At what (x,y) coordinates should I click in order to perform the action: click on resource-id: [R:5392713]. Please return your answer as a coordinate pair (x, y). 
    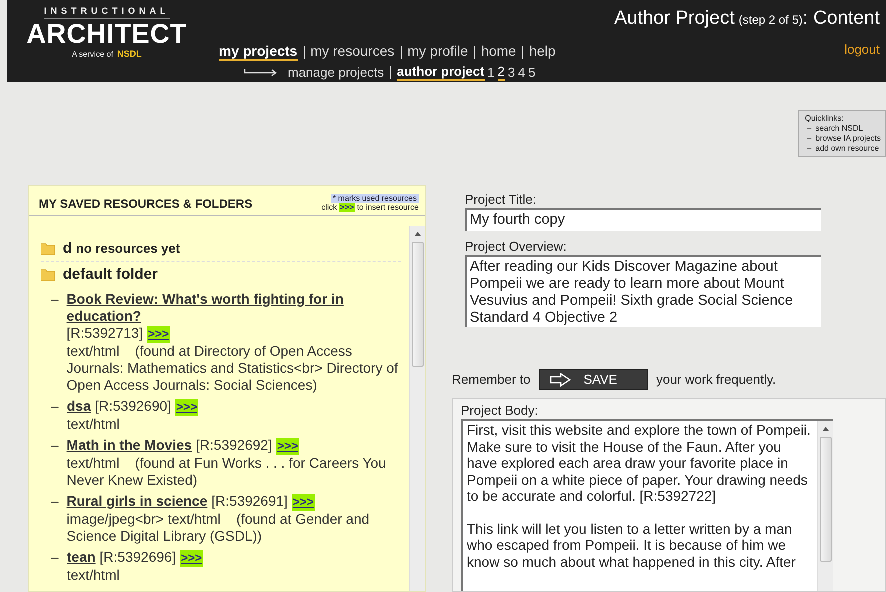
    Looking at the image, I should click on (105, 333).